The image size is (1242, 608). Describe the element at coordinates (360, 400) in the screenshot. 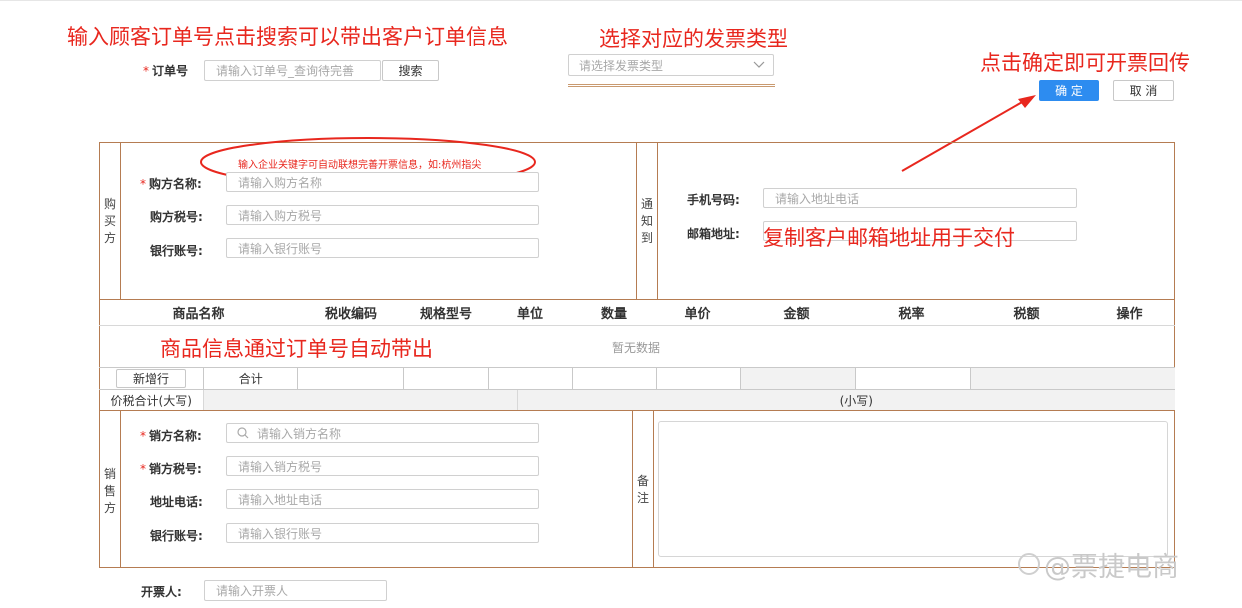

I see `price-tax-upper-value` at that location.